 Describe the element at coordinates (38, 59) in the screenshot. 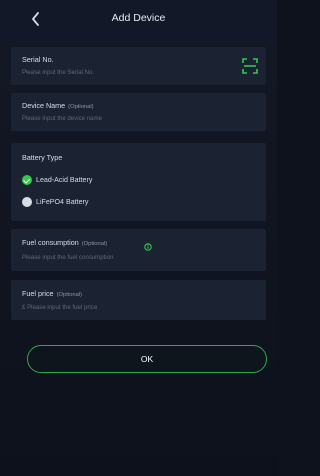

I see `serial-number-label: Serial No.` at that location.